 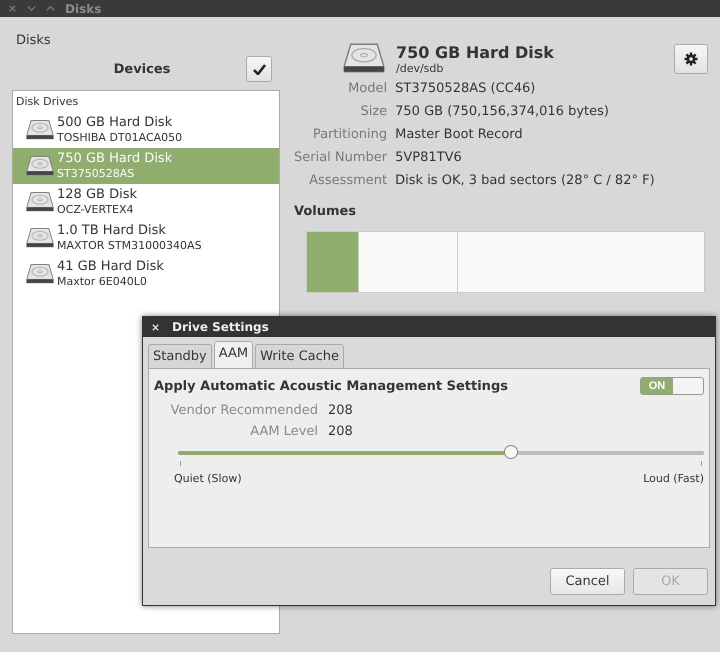 What do you see at coordinates (673, 478) in the screenshot?
I see `max-label: Loud (Fast)` at bounding box center [673, 478].